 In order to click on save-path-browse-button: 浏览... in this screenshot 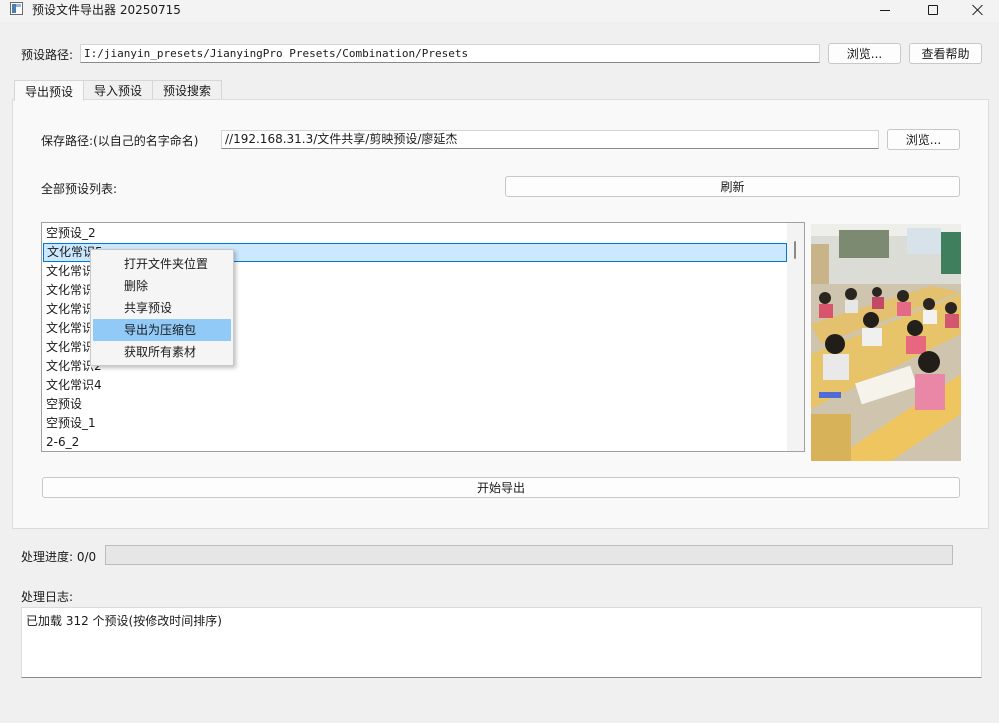, I will do `click(923, 139)`.